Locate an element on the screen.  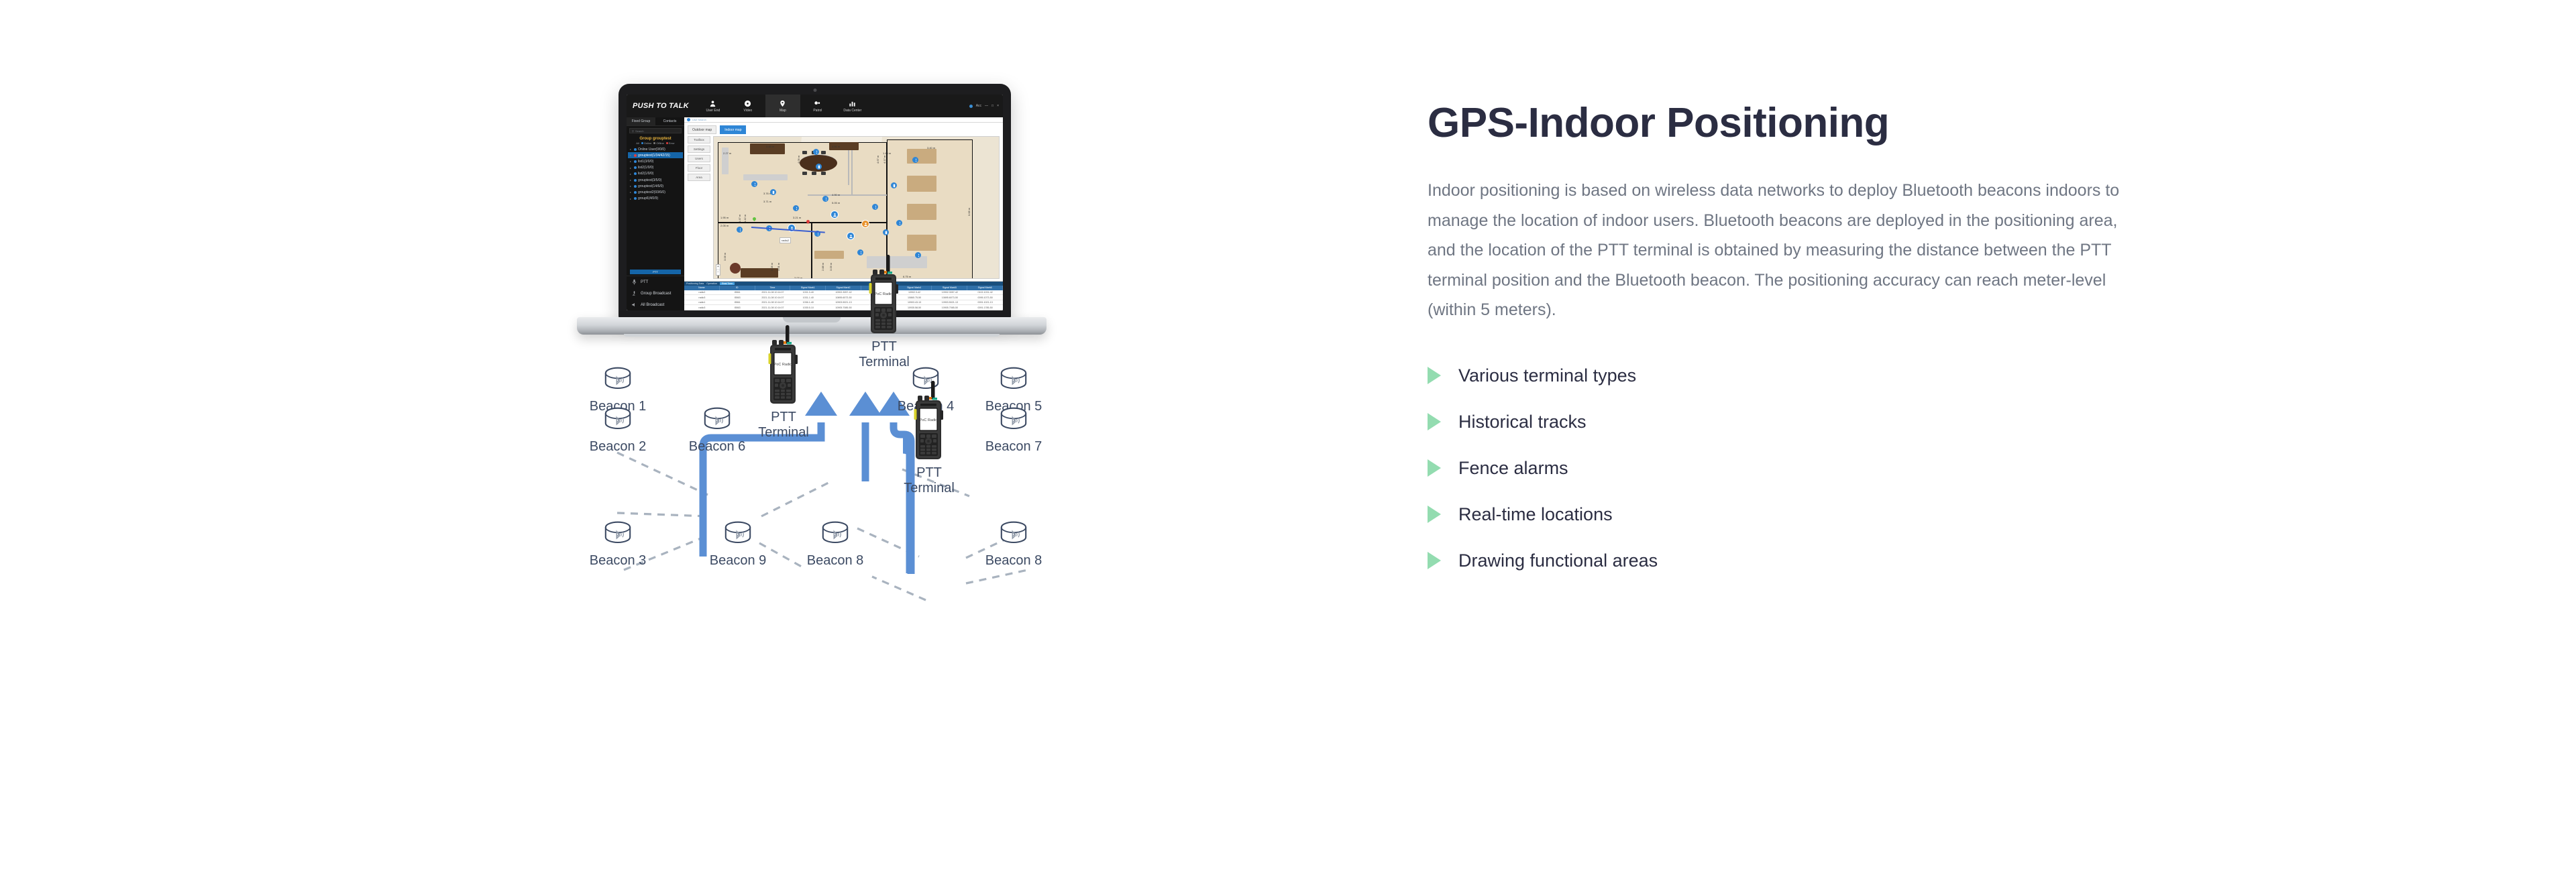
list-item: ▸ grouptest(3/5/0) is located at coordinates (655, 180).